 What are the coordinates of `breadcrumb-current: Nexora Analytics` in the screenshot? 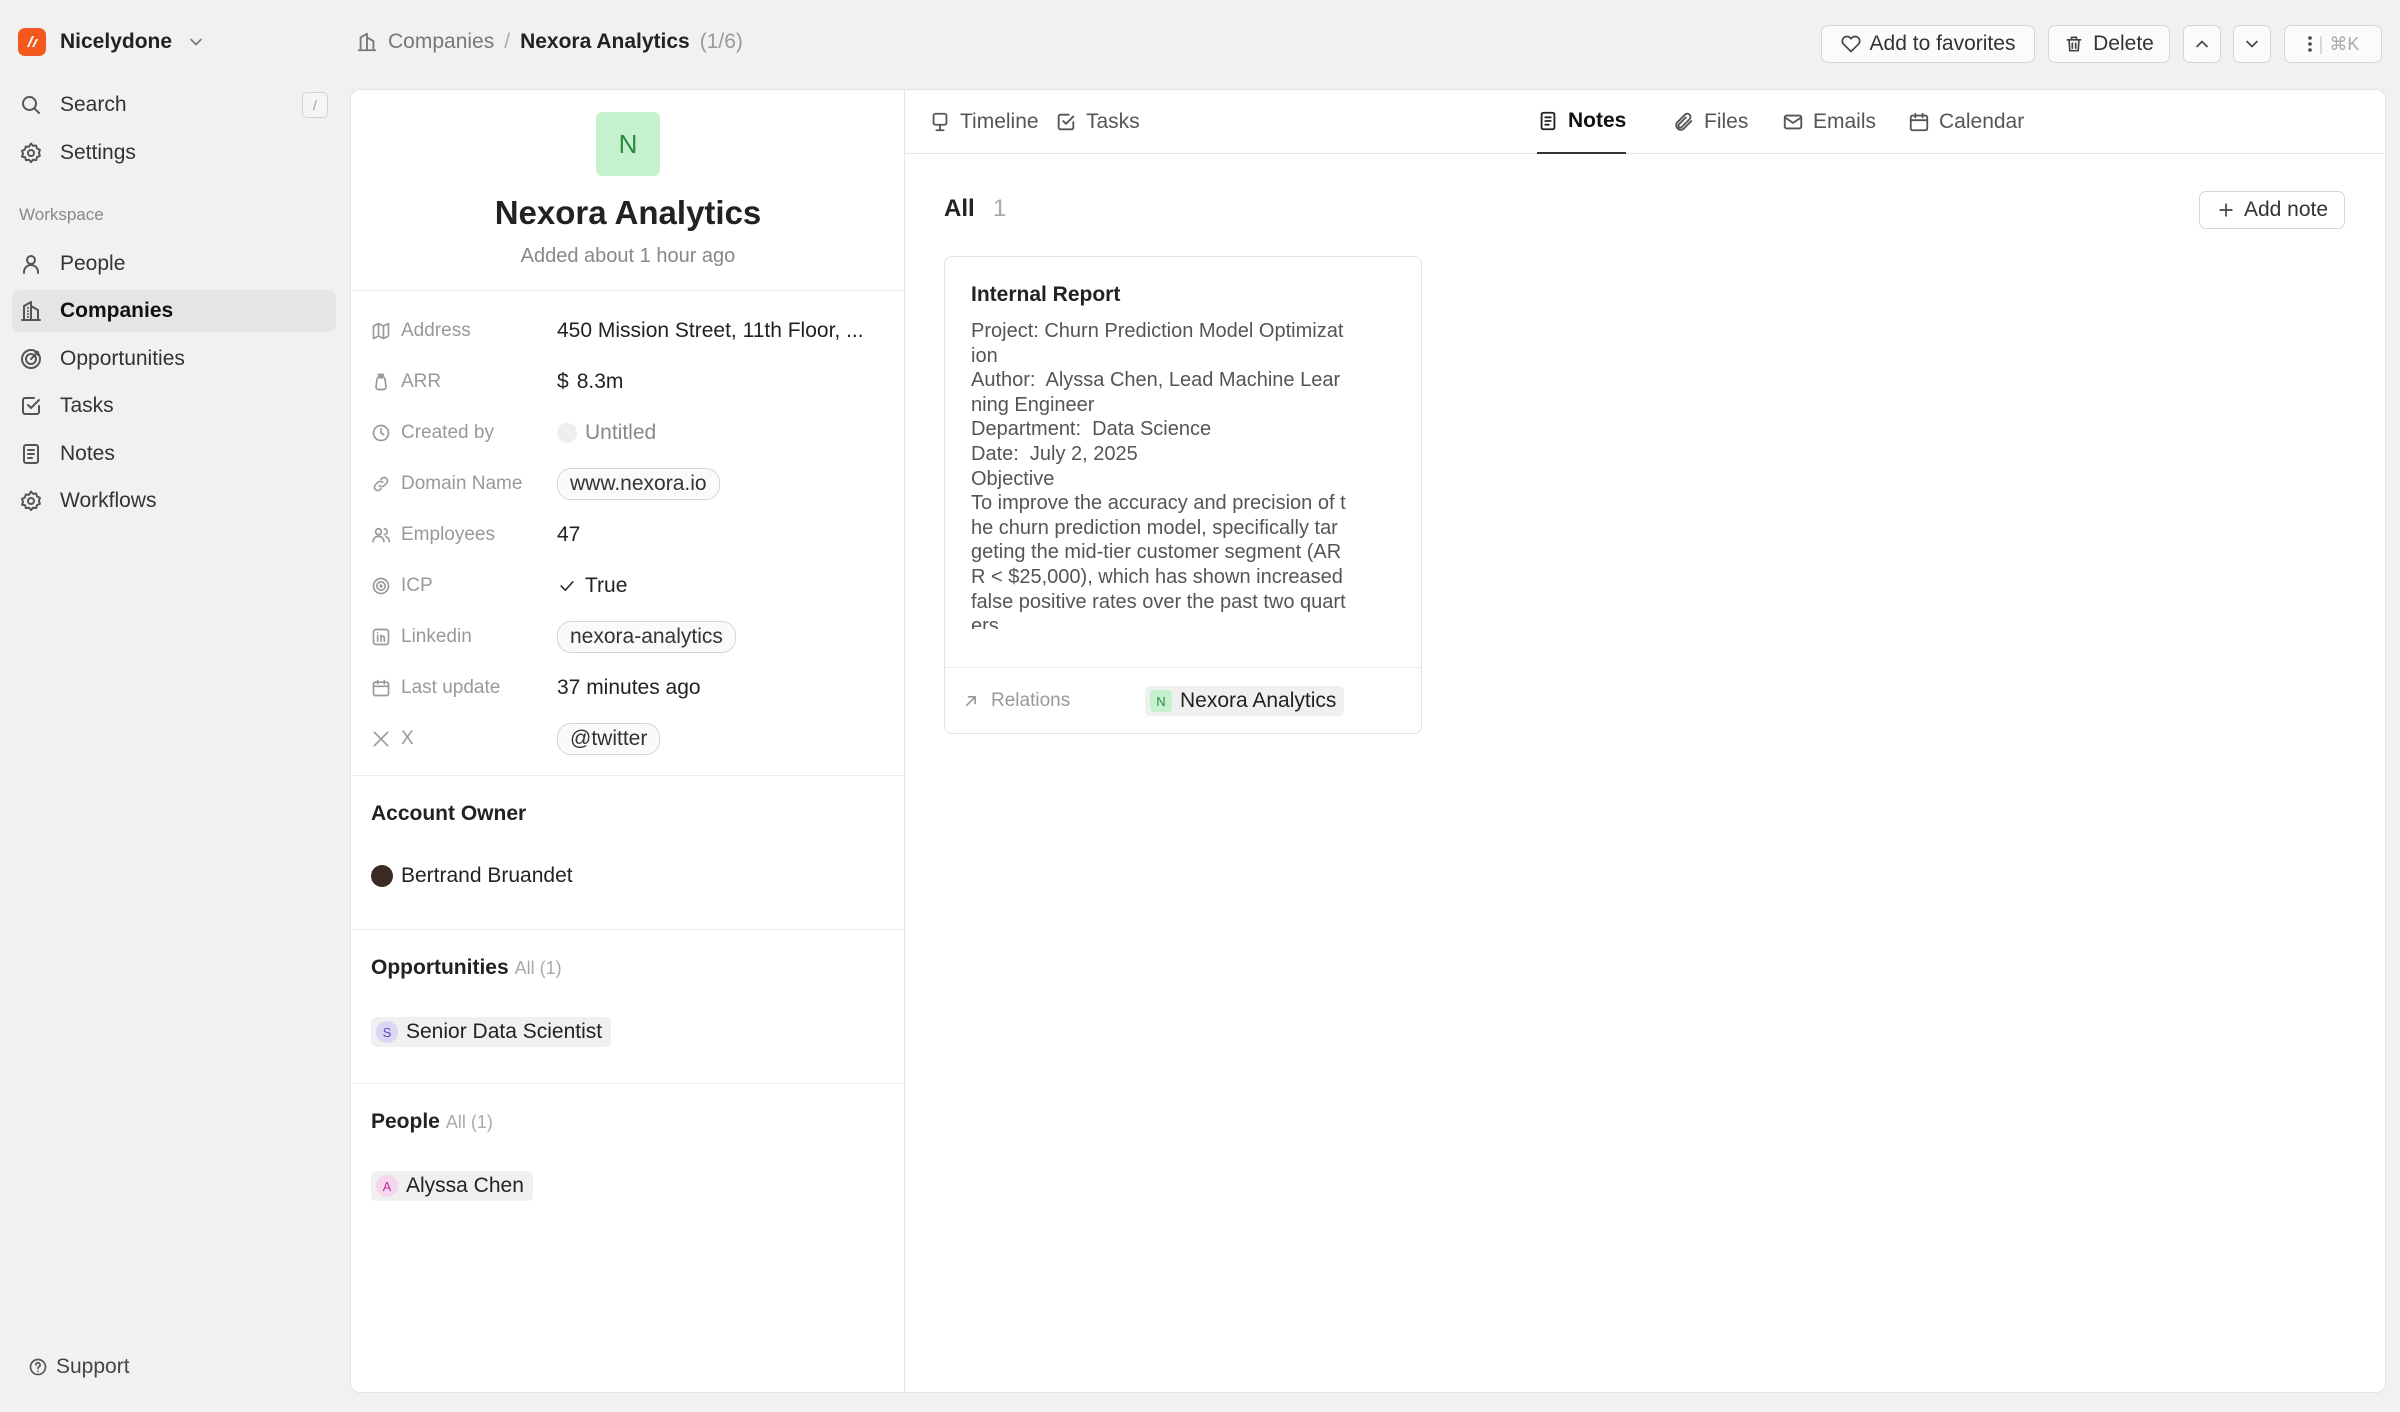 It's located at (605, 41).